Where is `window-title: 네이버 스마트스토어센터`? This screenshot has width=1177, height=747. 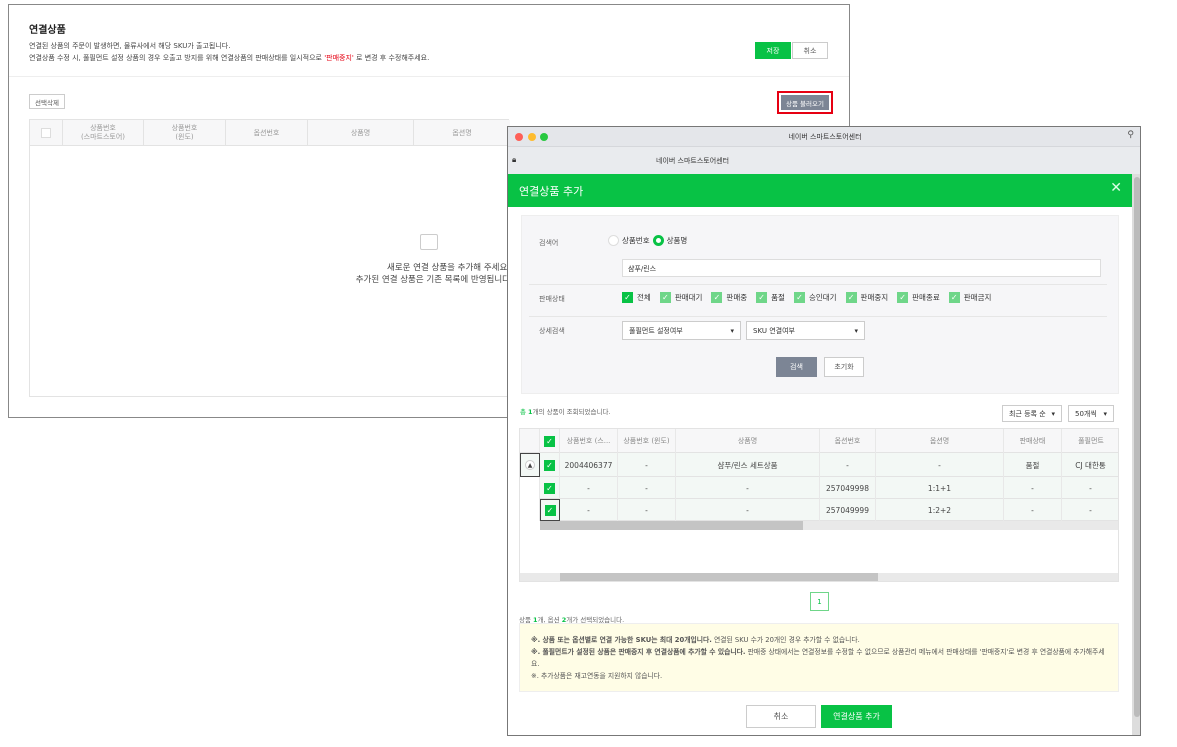 window-title: 네이버 스마트스토어센터 is located at coordinates (825, 137).